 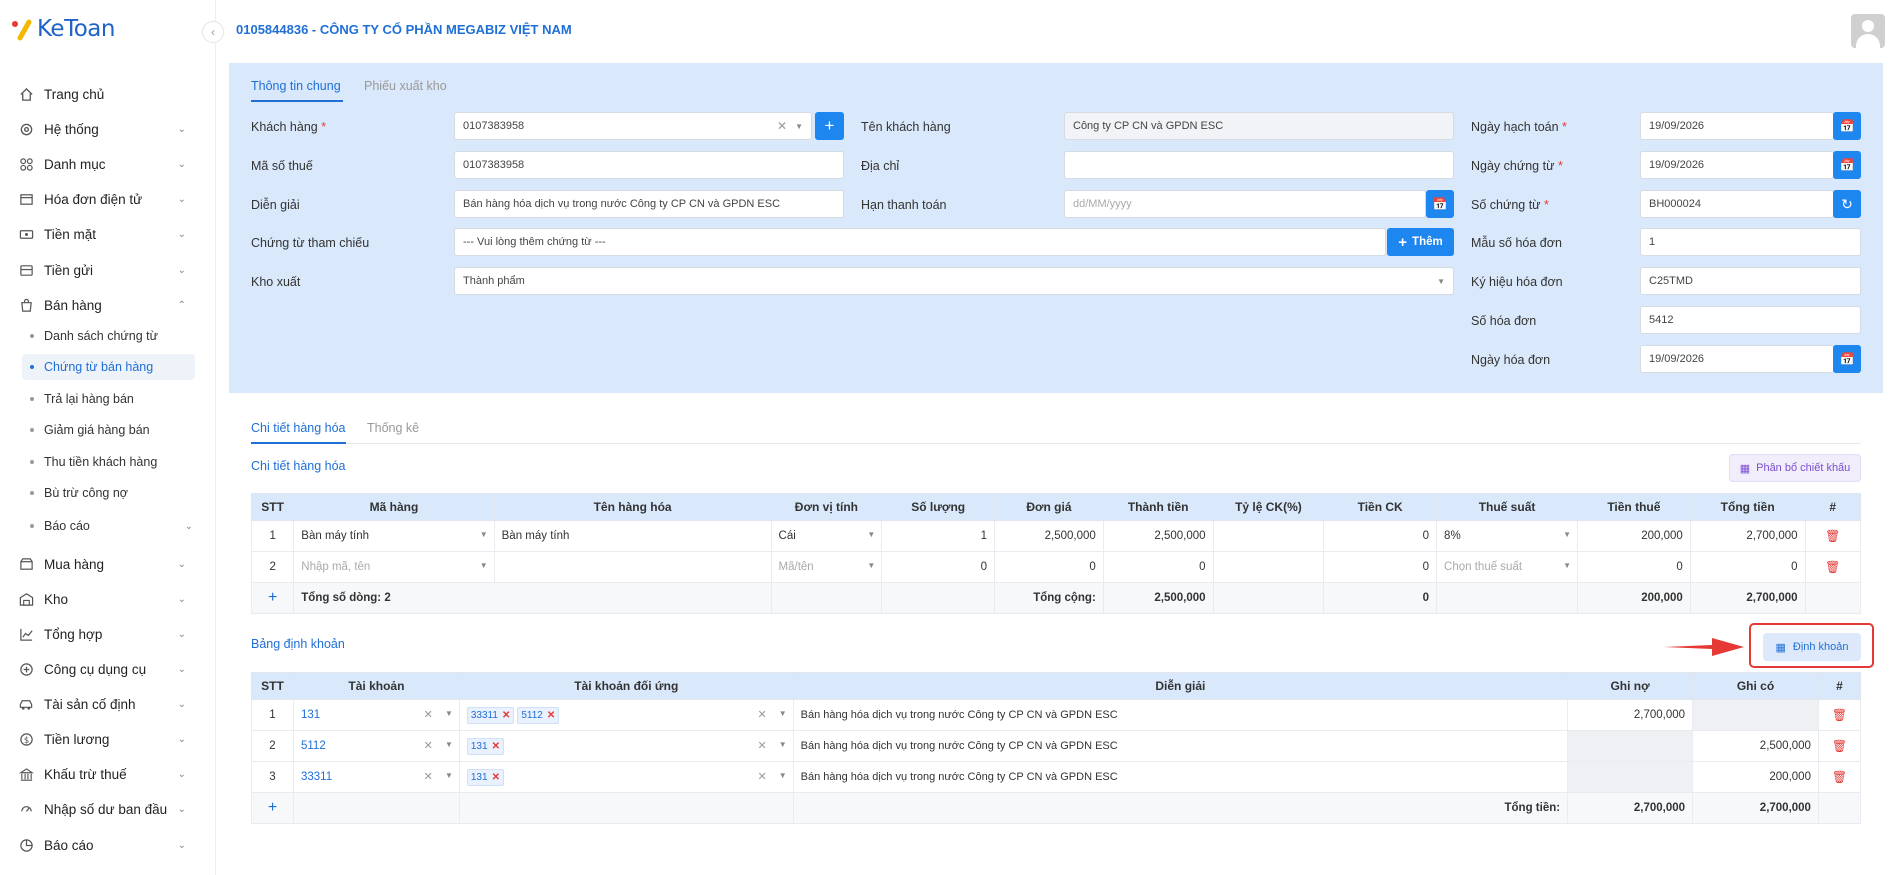 What do you see at coordinates (1747, 567) in the screenshot?
I see `total-cell: 0` at bounding box center [1747, 567].